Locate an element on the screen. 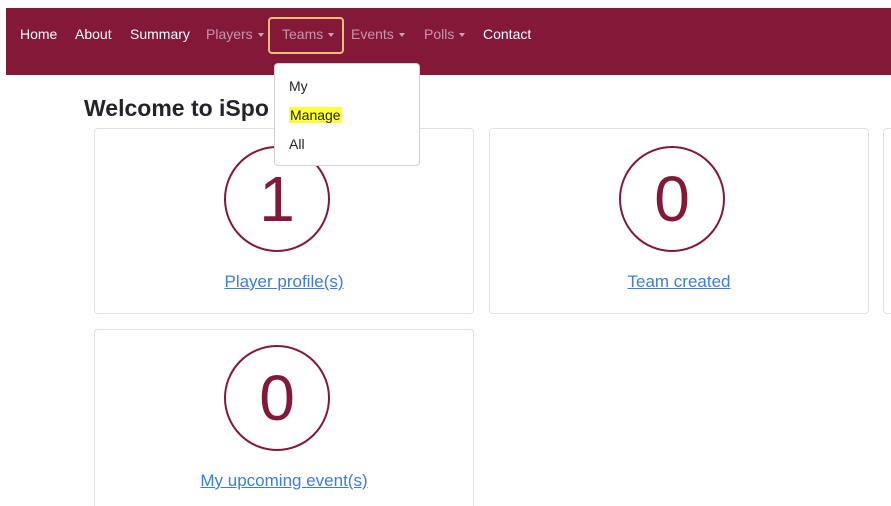  upcoming-events-link: My upcoming event(s) is located at coordinates (283, 481).